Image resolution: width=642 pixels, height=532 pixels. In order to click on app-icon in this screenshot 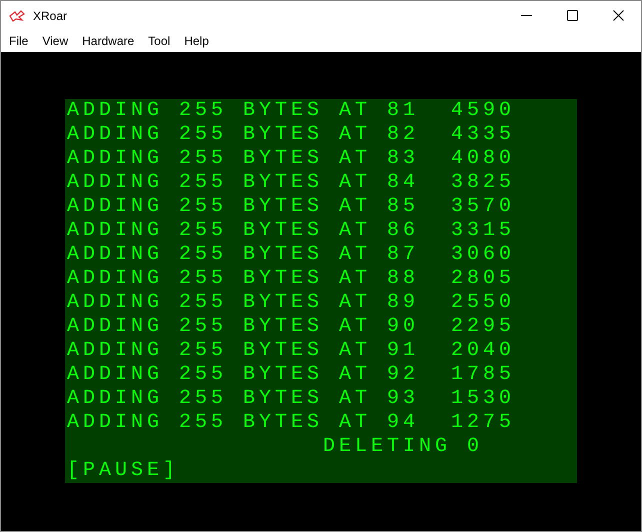, I will do `click(17, 16)`.